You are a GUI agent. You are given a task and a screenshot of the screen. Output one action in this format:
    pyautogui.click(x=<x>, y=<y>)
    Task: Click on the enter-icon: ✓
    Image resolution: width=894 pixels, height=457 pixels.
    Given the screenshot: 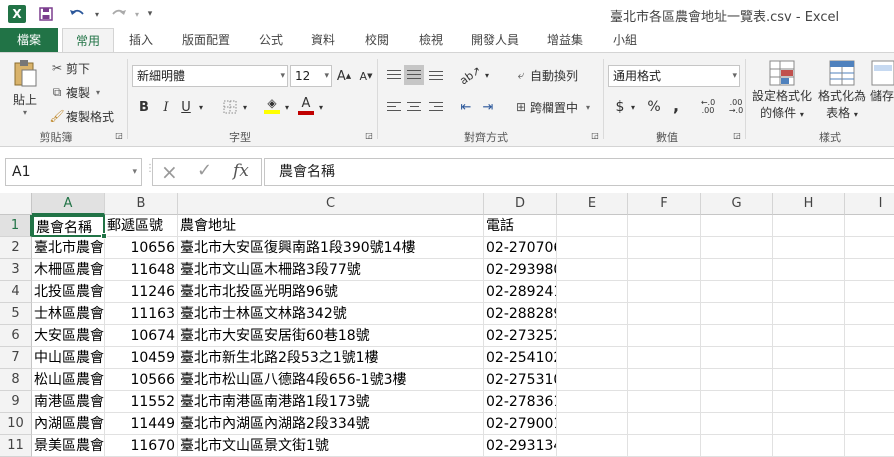 What is the action you would take?
    pyautogui.click(x=204, y=170)
    